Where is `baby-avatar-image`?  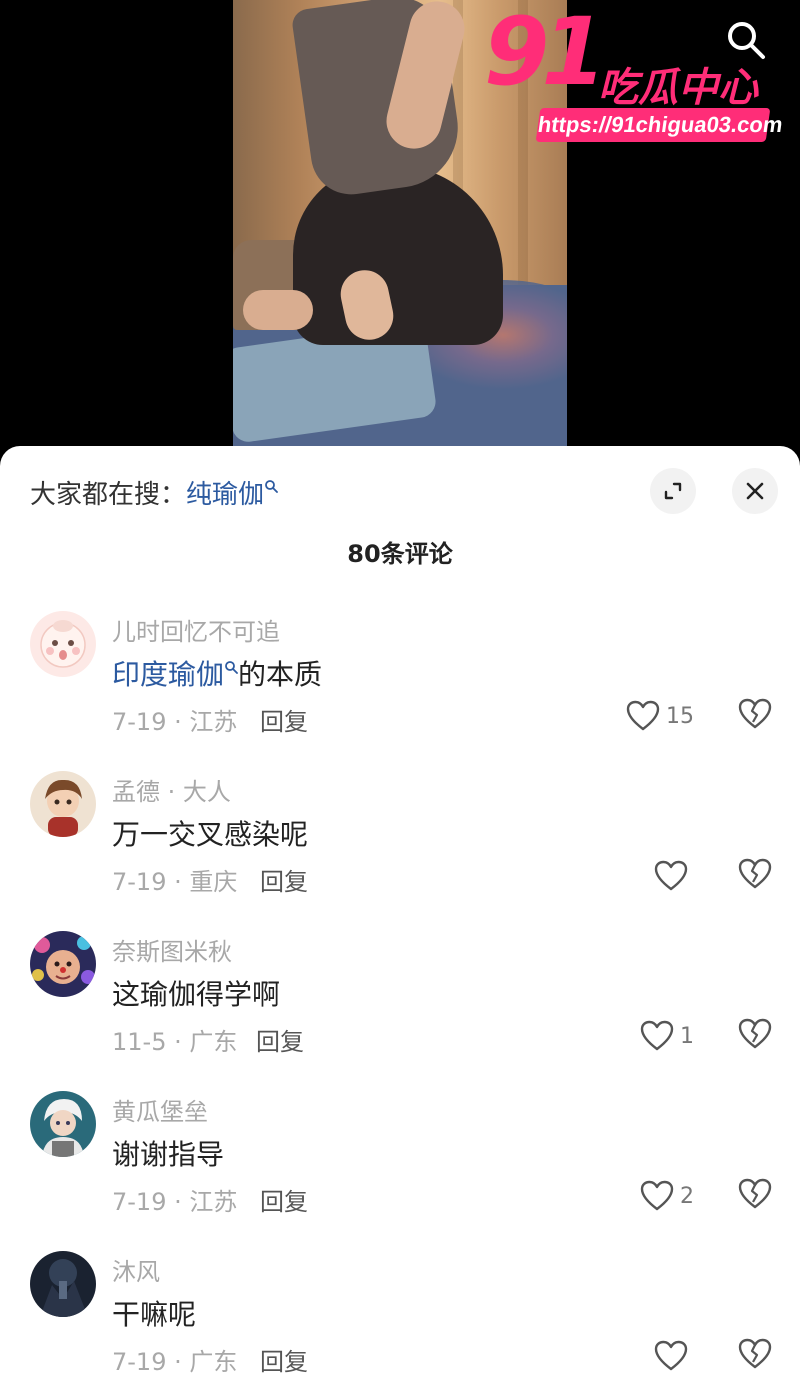
baby-avatar-image is located at coordinates (63, 644).